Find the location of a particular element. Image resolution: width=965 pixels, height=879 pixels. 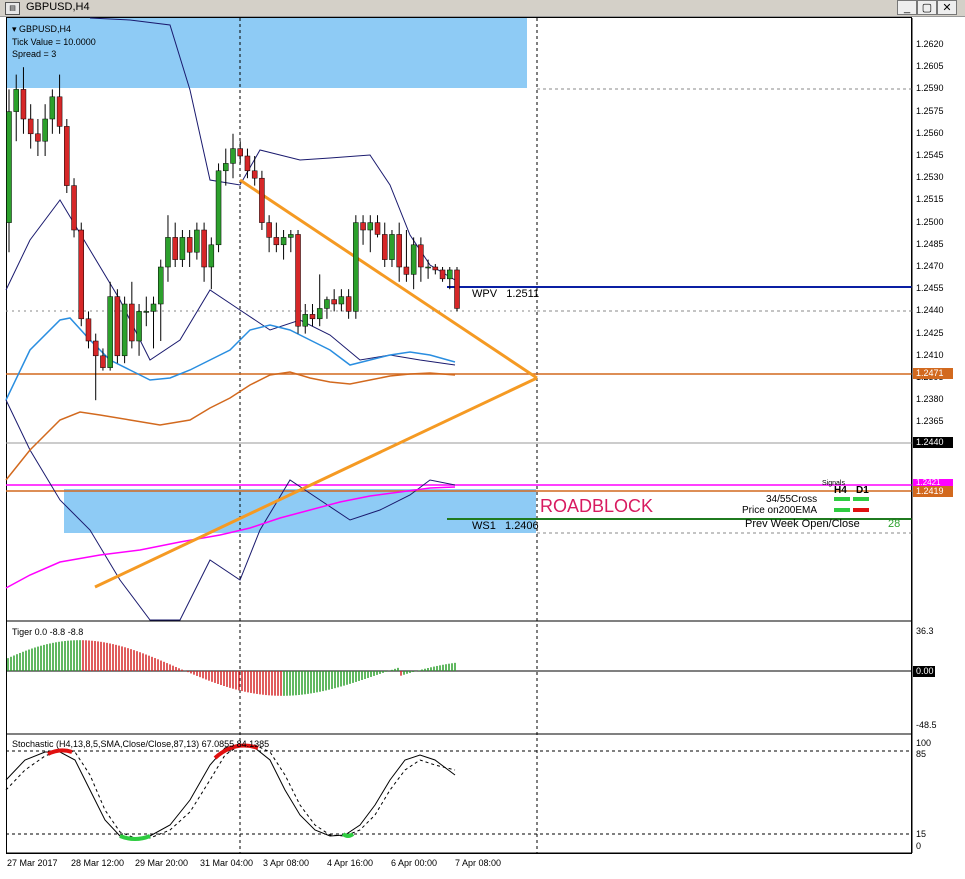

ws1-label: WS1 1.2406 is located at coordinates (505, 526).